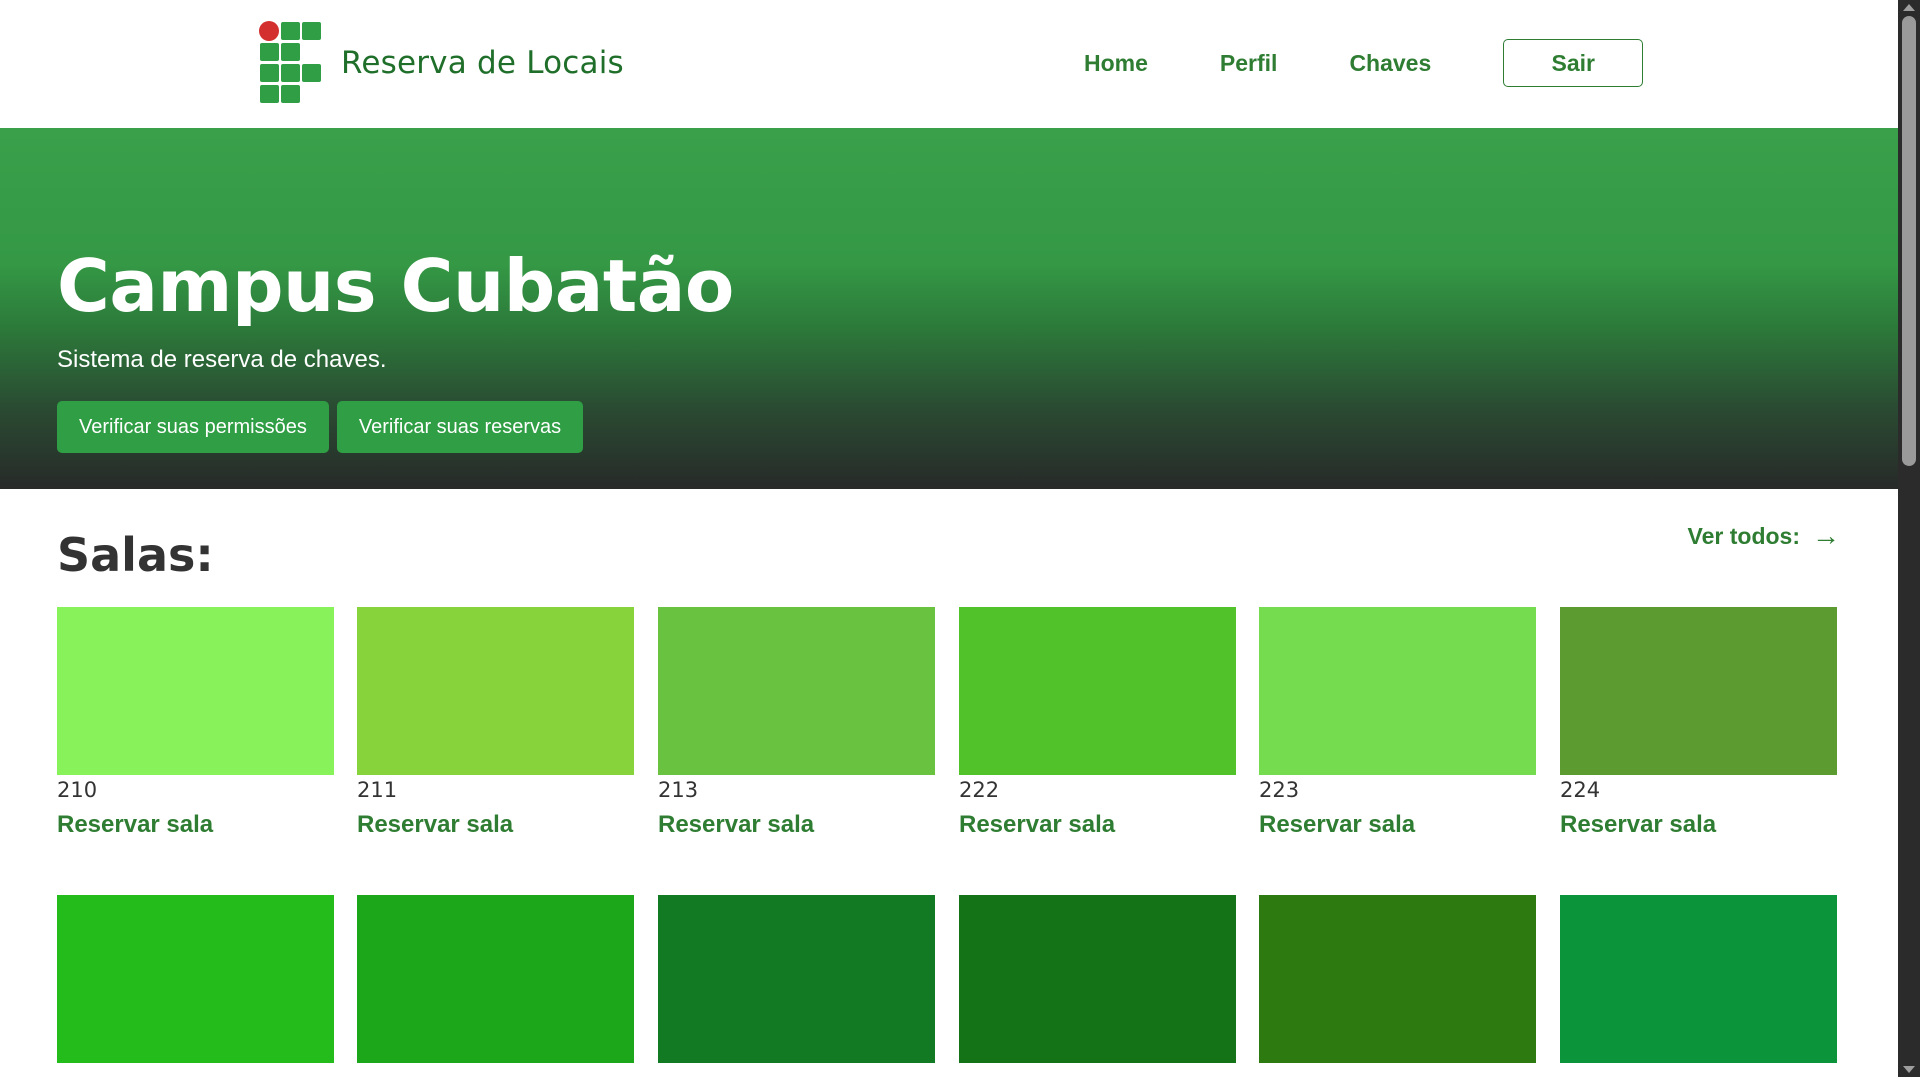 This screenshot has height=1077, width=1920. Describe the element at coordinates (1909, 538) in the screenshot. I see `vertical-scrollbar` at that location.